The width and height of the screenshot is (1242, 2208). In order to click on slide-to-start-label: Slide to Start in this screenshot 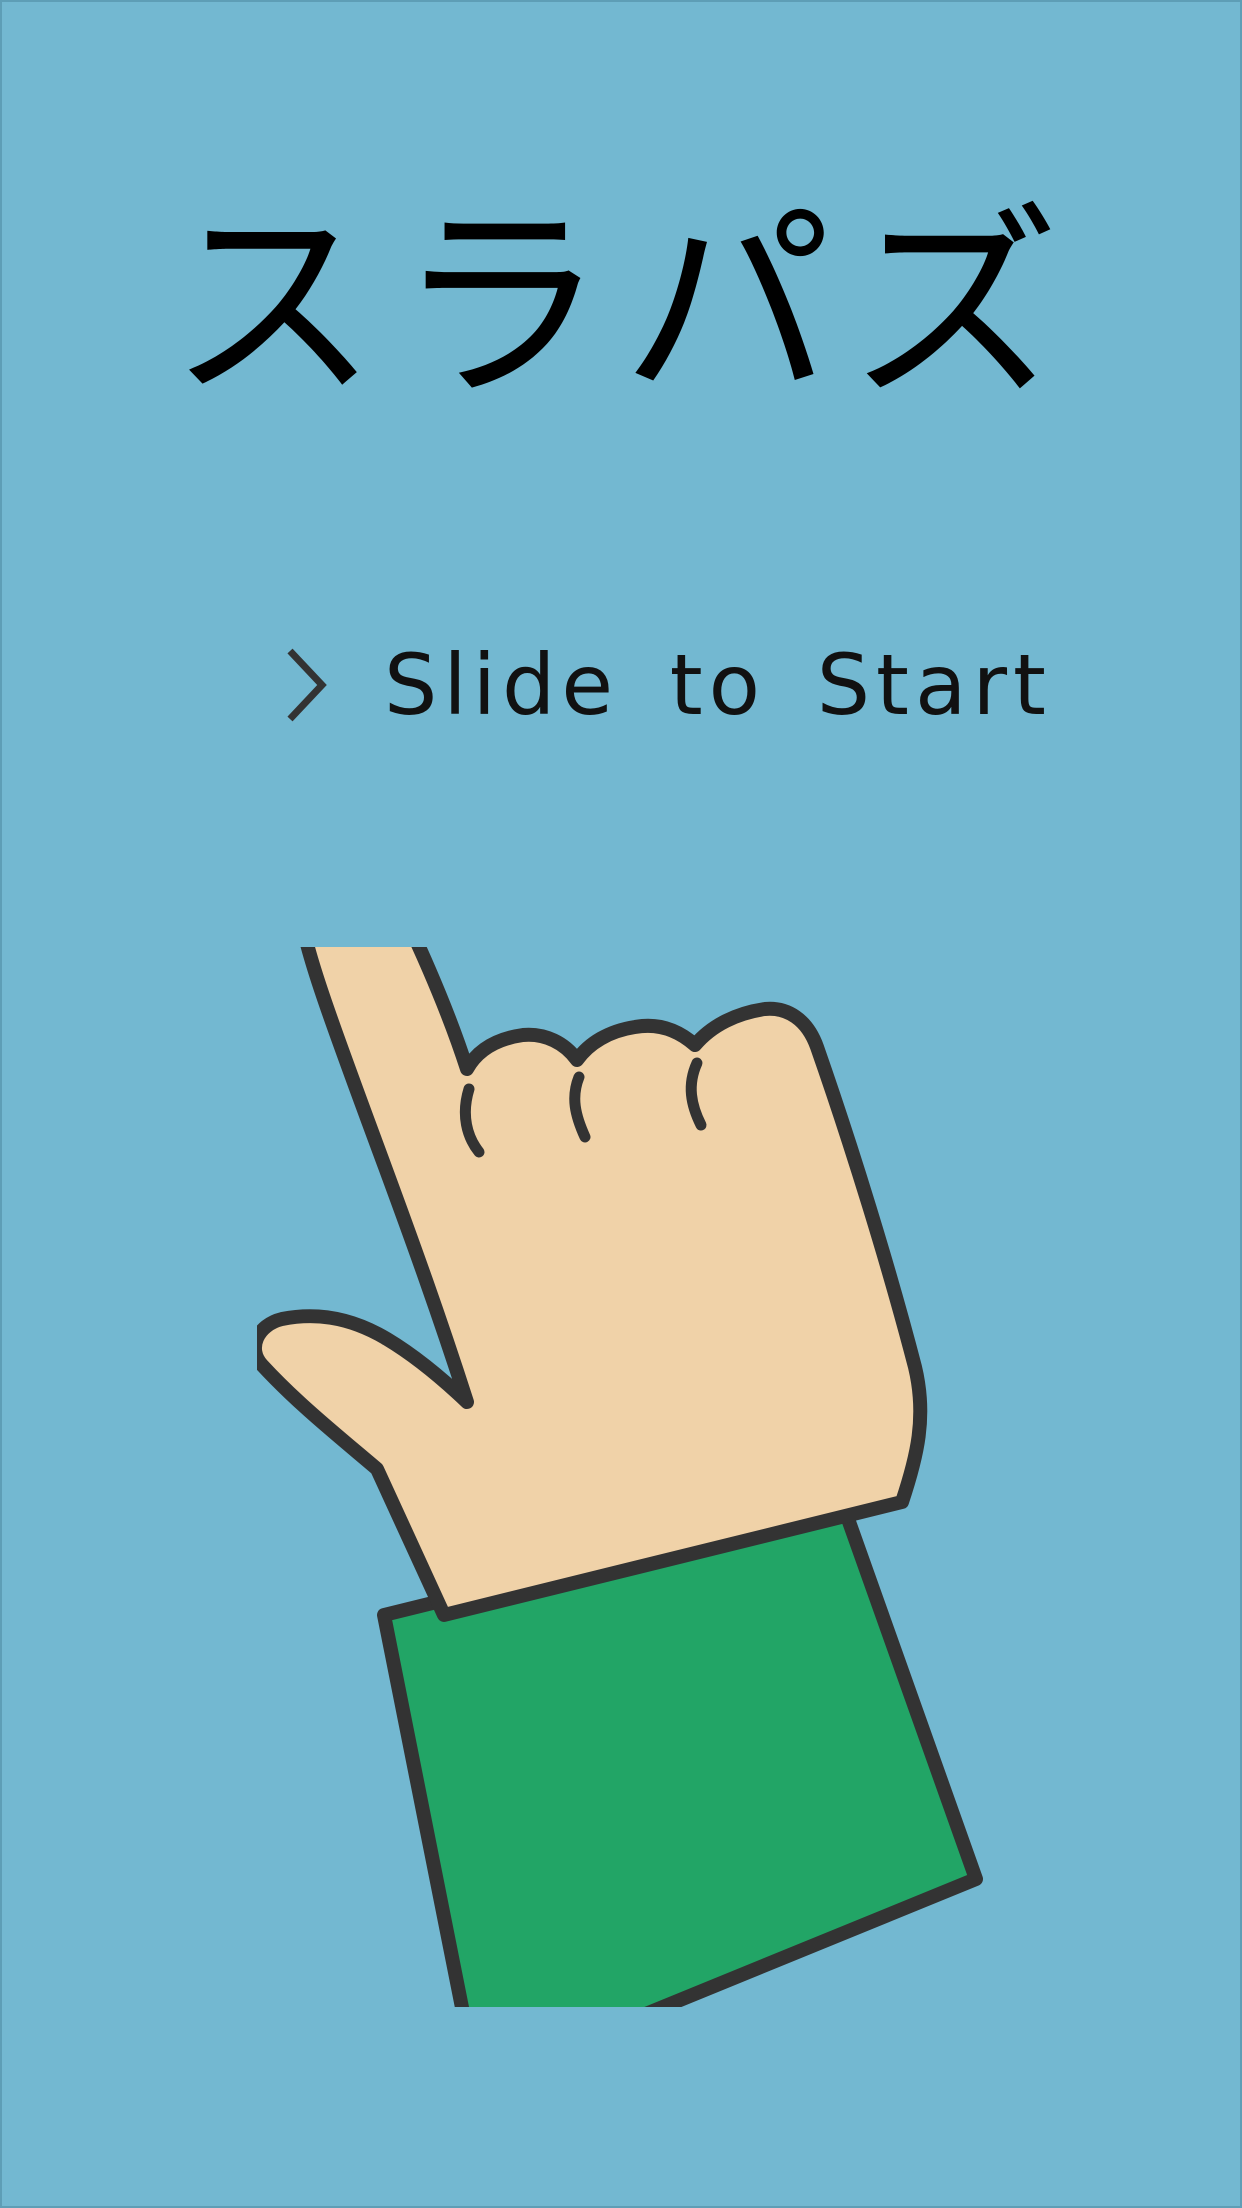, I will do `click(718, 685)`.